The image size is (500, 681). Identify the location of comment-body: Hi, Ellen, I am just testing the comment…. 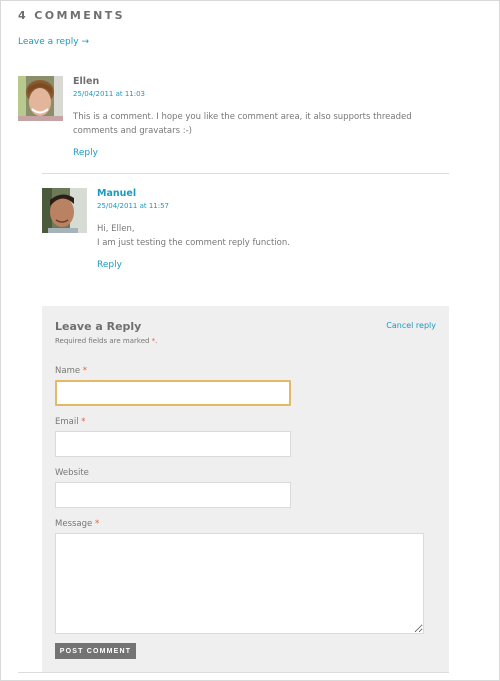
(193, 236).